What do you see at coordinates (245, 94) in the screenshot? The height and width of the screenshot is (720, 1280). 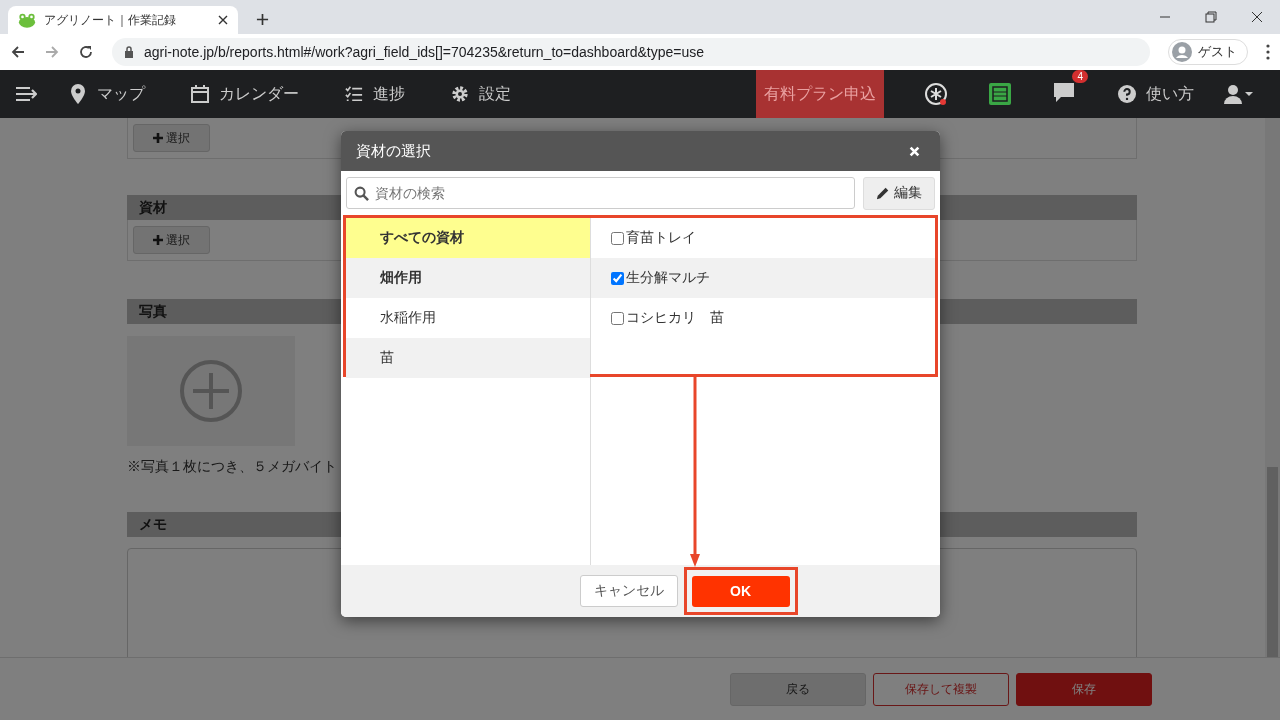 I see `calendar-link: カレンダー` at bounding box center [245, 94].